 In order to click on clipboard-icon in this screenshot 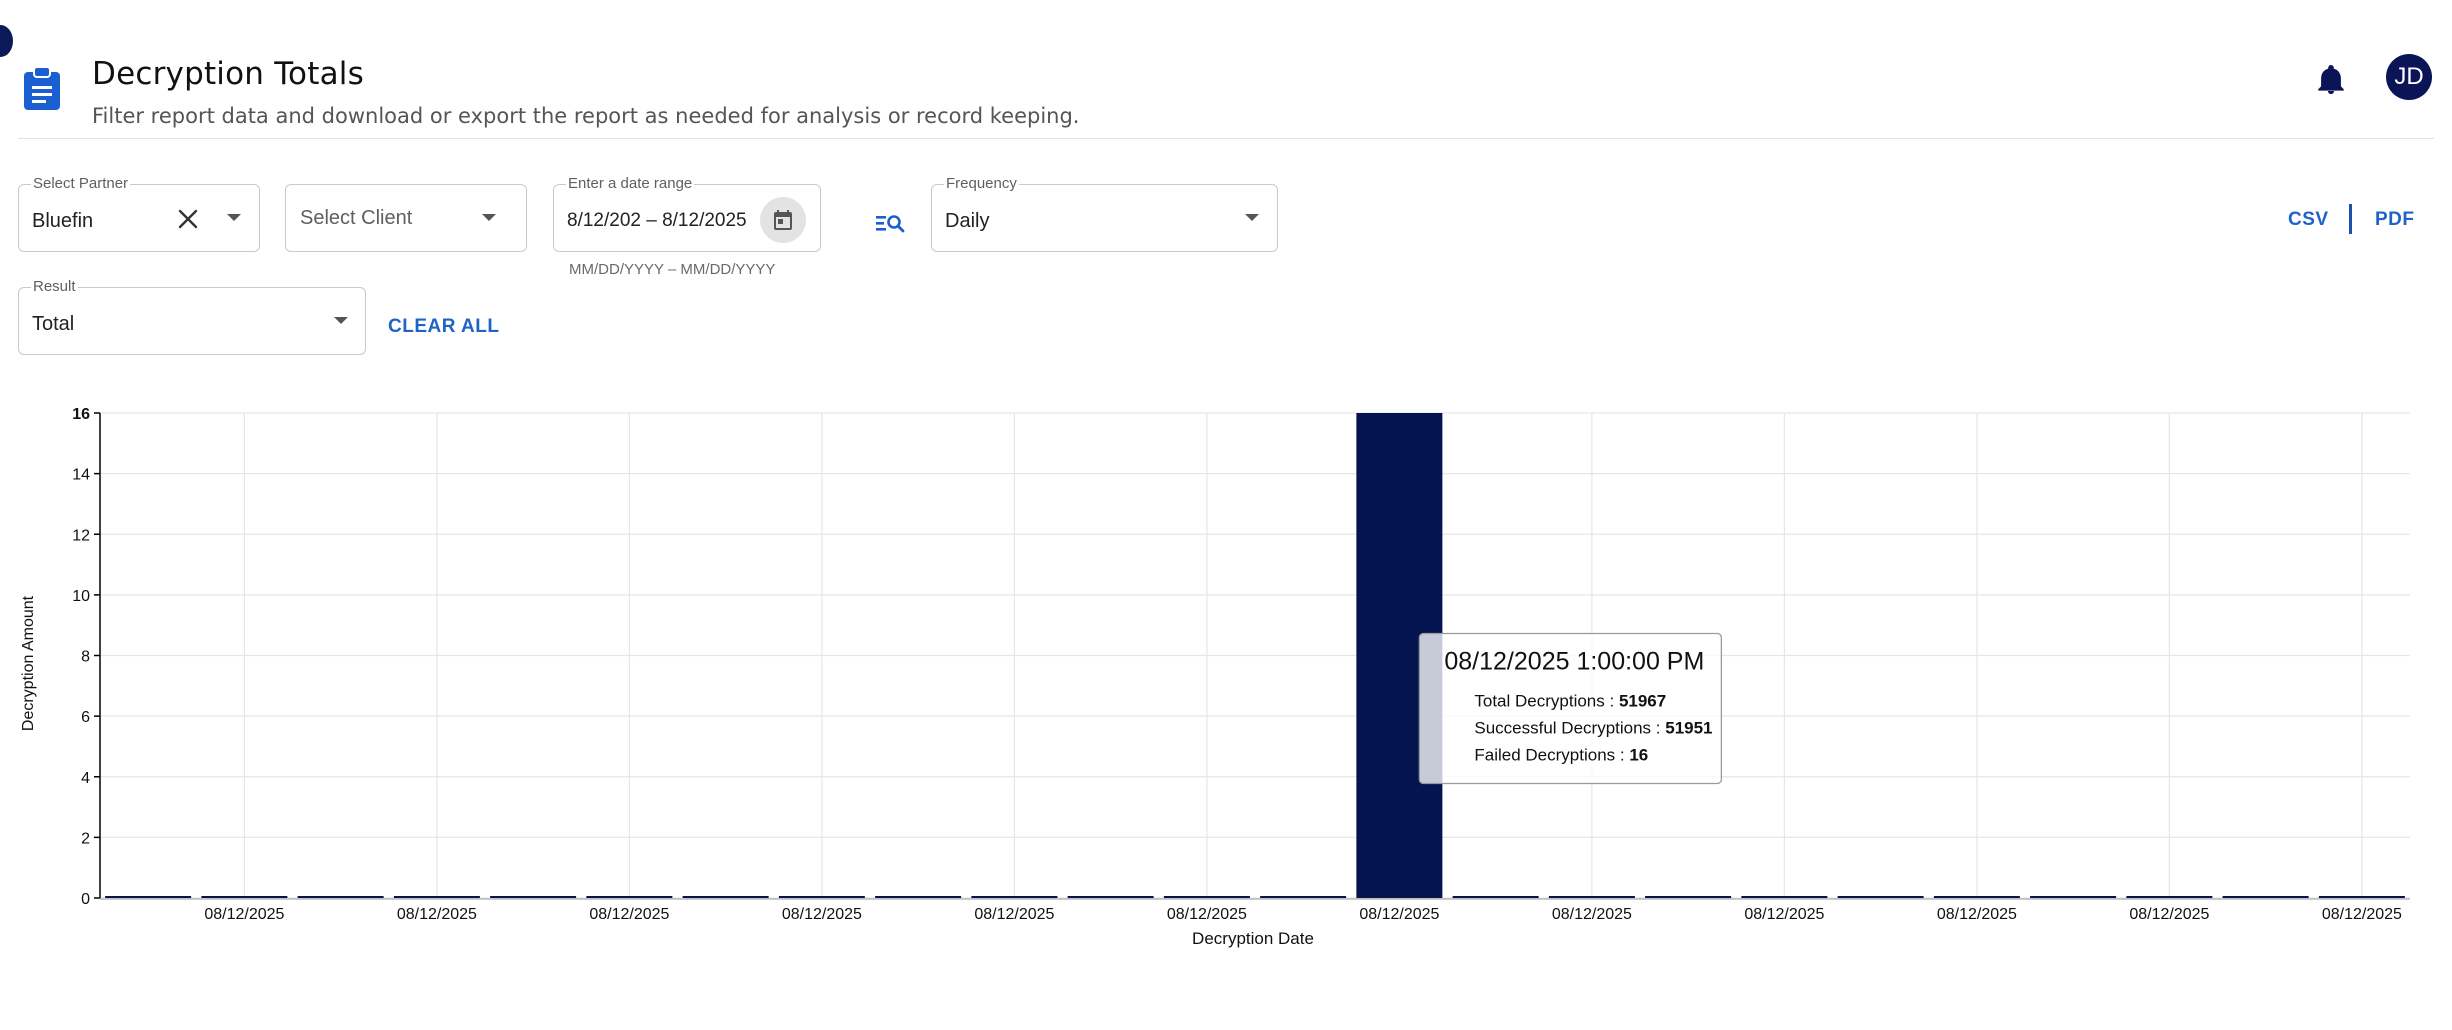, I will do `click(42, 88)`.